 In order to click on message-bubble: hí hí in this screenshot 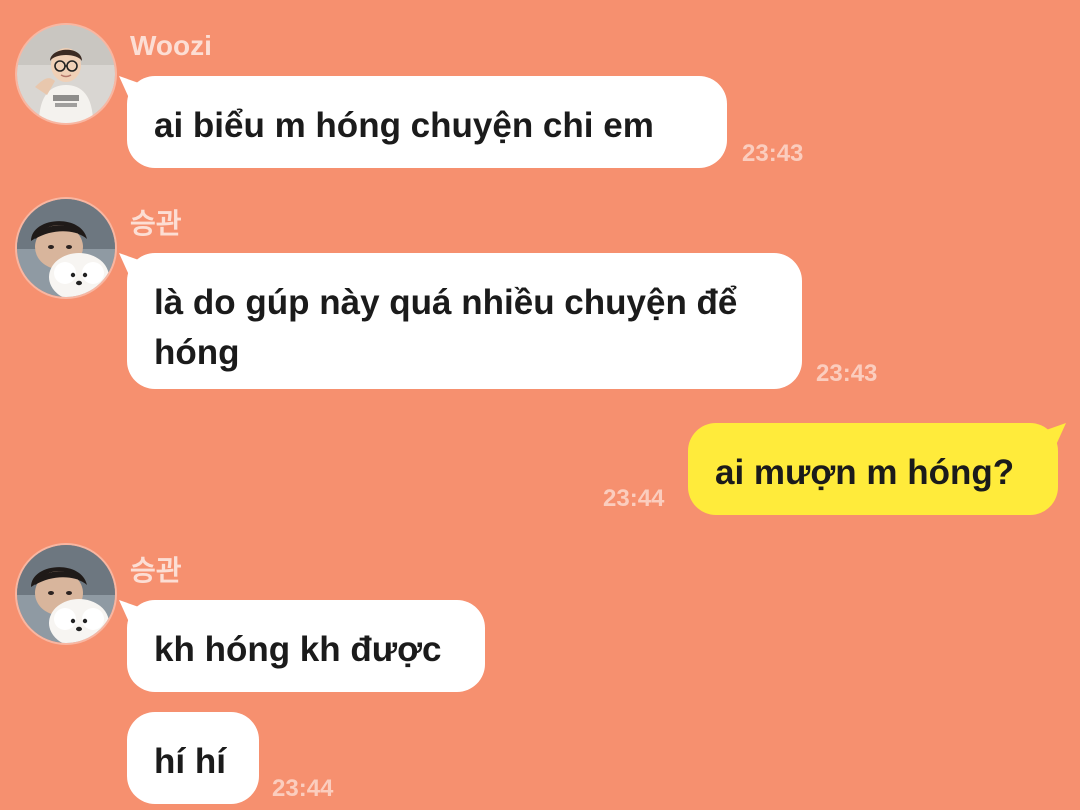, I will do `click(193, 758)`.